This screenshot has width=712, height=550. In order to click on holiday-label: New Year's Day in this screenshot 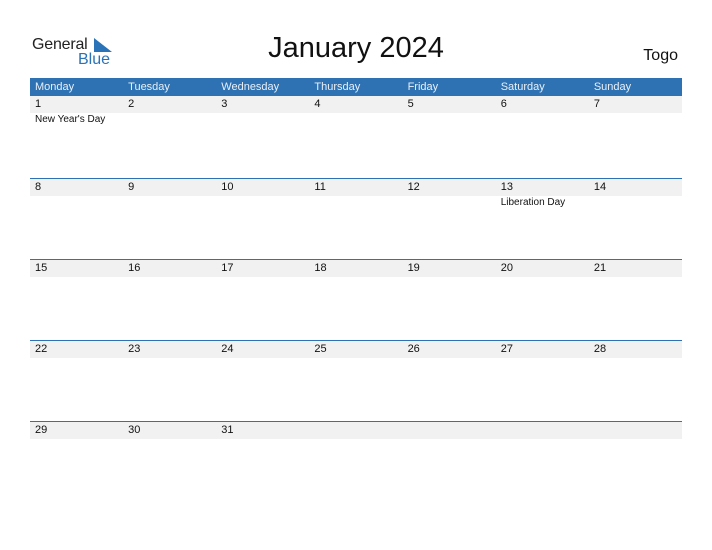, I will do `click(70, 119)`.